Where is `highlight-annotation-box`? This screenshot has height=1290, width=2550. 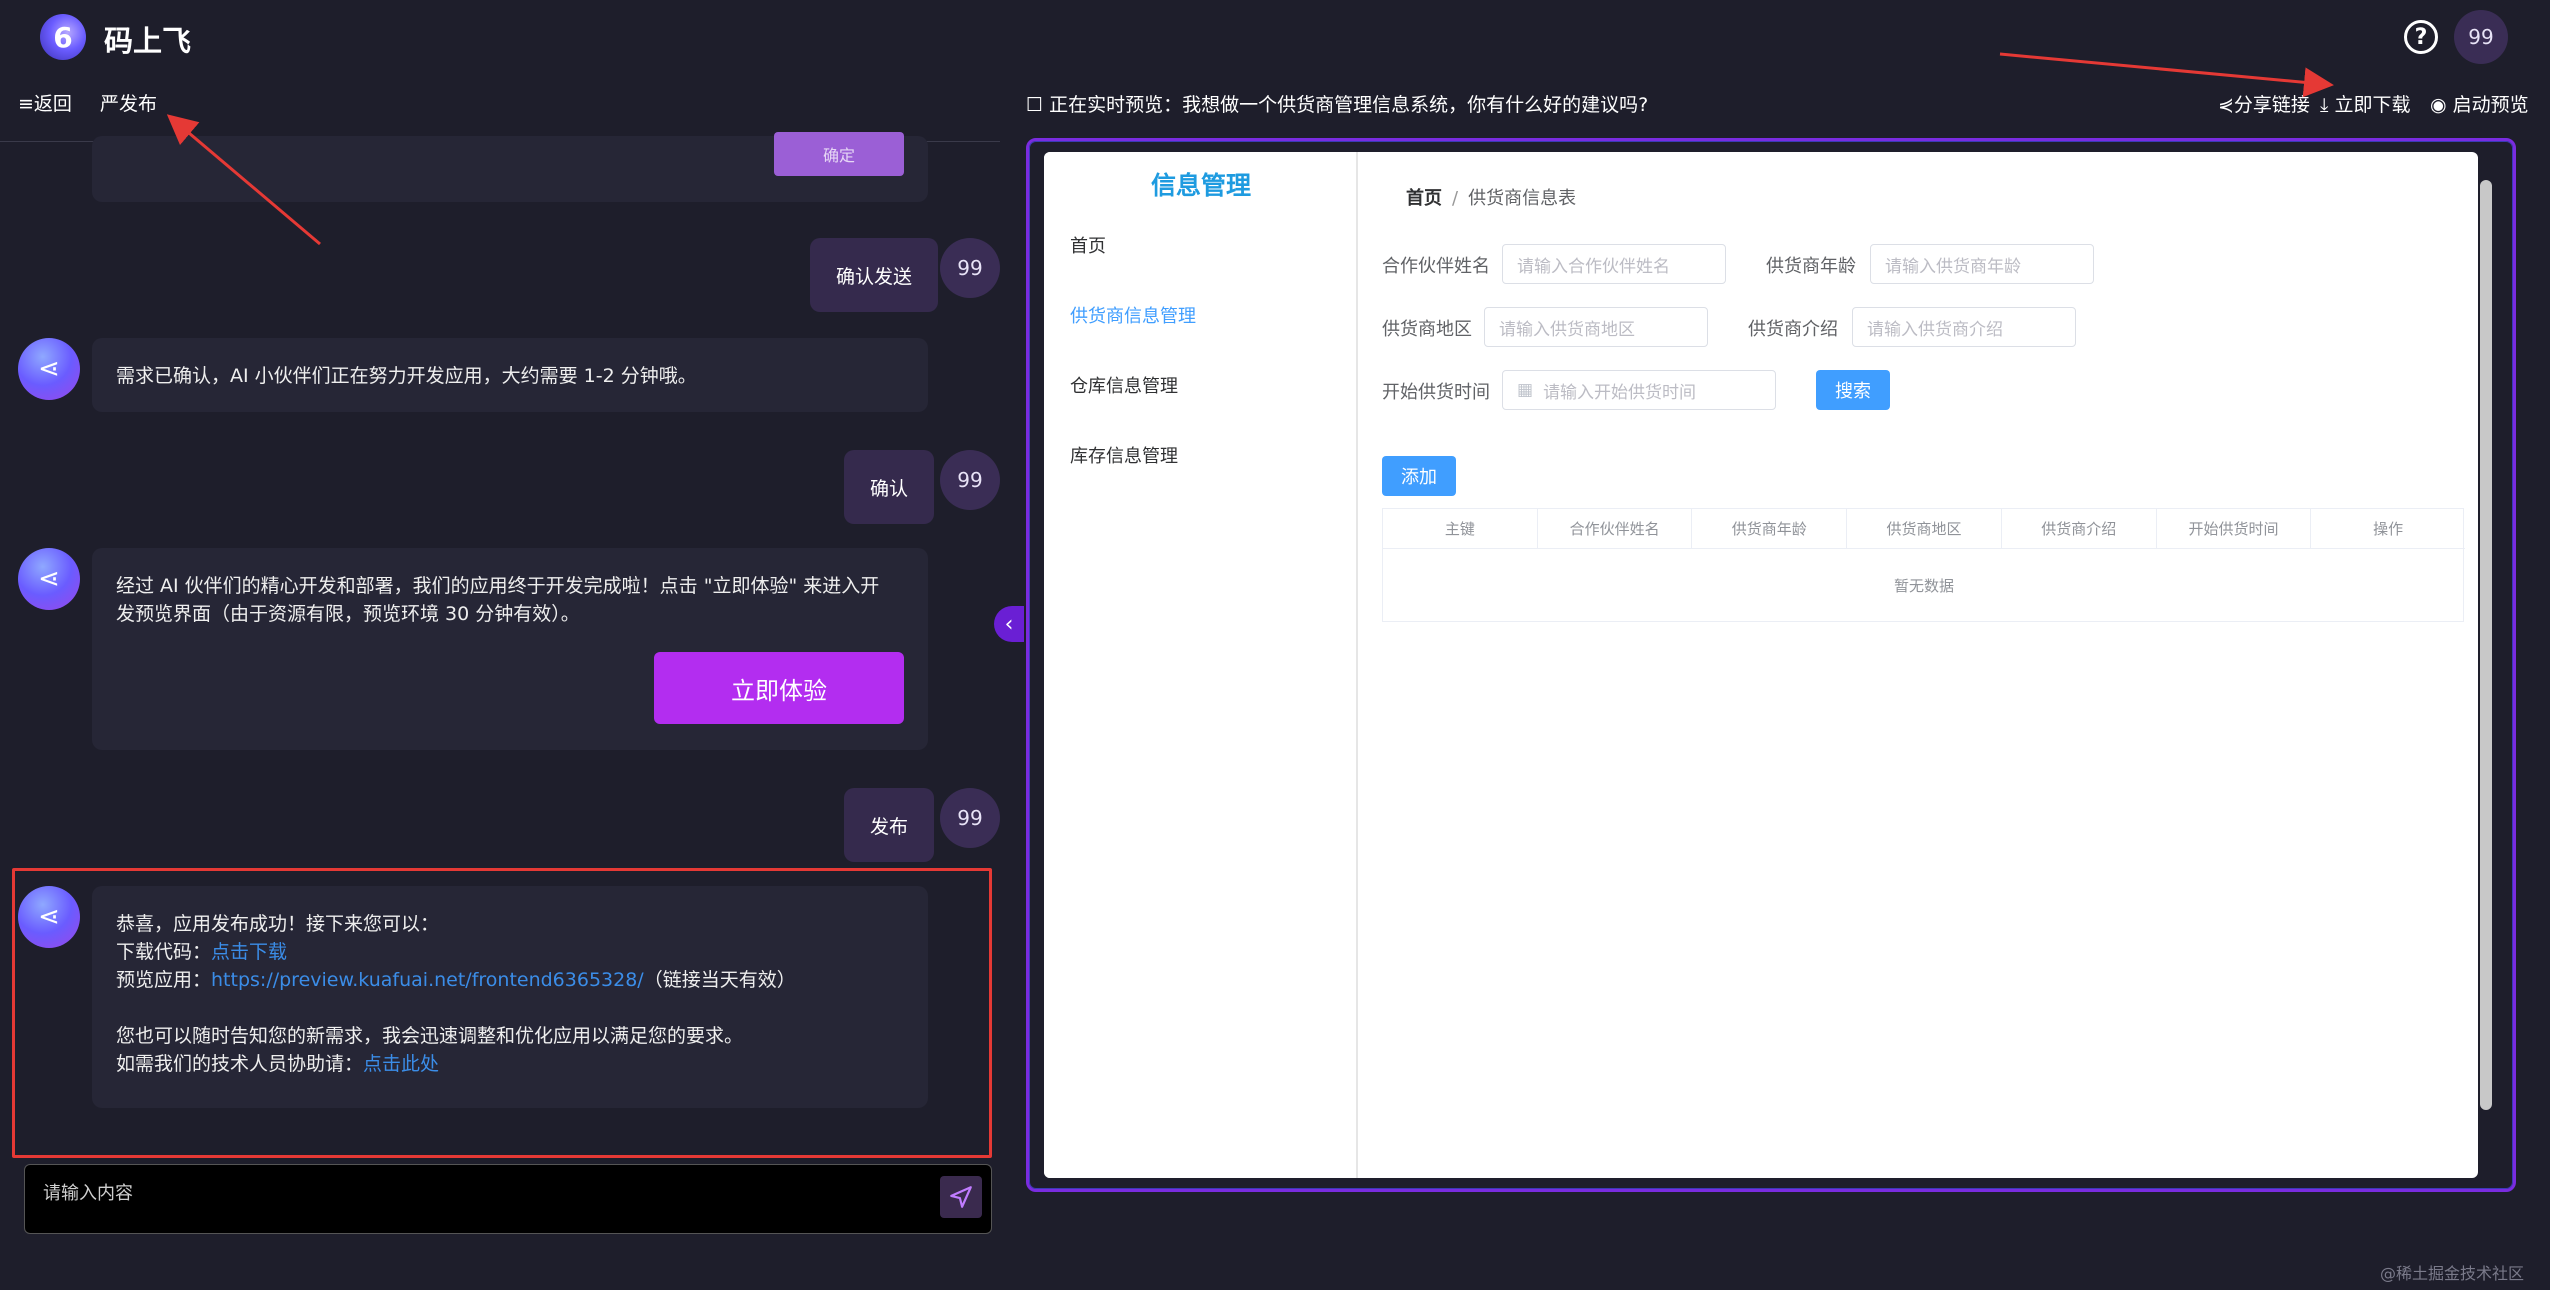
highlight-annotation-box is located at coordinates (502, 1013).